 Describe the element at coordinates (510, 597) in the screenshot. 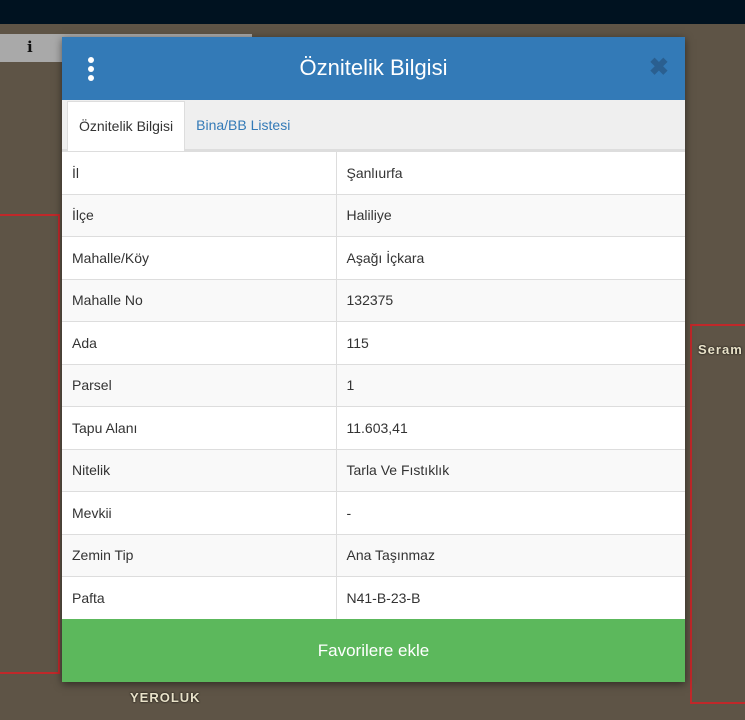

I see `attribute-value: N41-B-23-B` at that location.